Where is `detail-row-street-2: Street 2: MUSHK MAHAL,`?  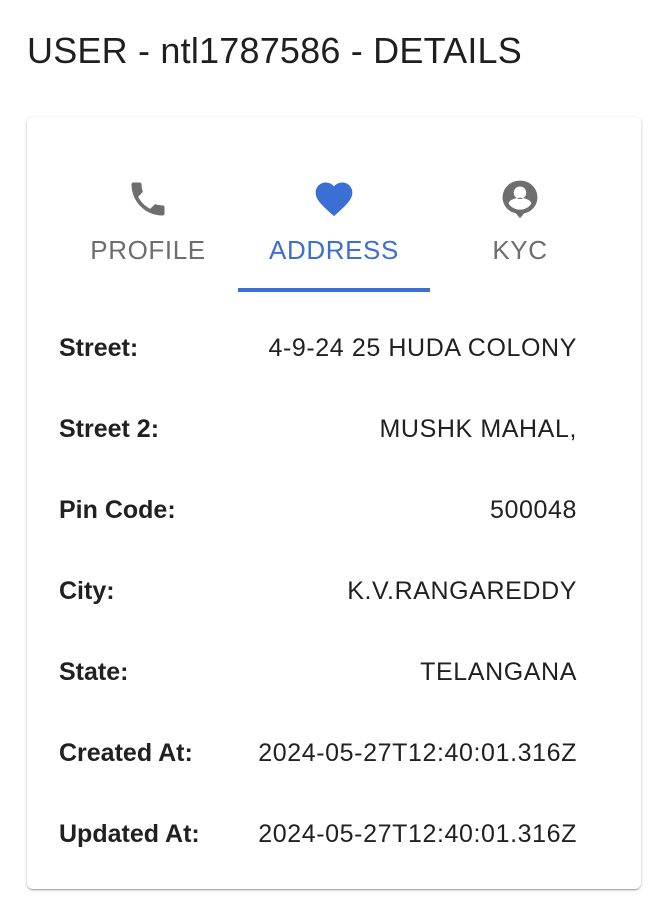
detail-row-street-2: Street 2: MUSHK MAHAL, is located at coordinates (318, 429).